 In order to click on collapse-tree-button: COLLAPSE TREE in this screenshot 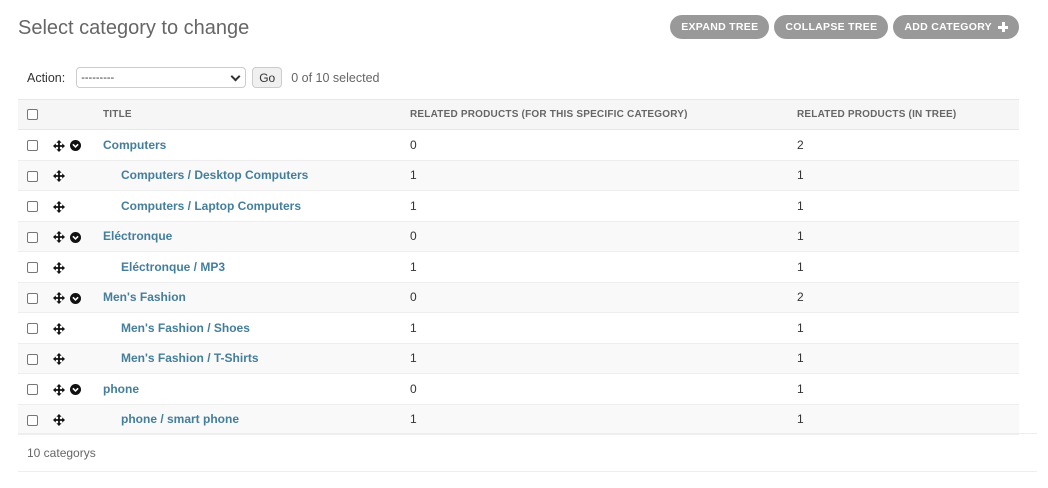, I will do `click(831, 27)`.